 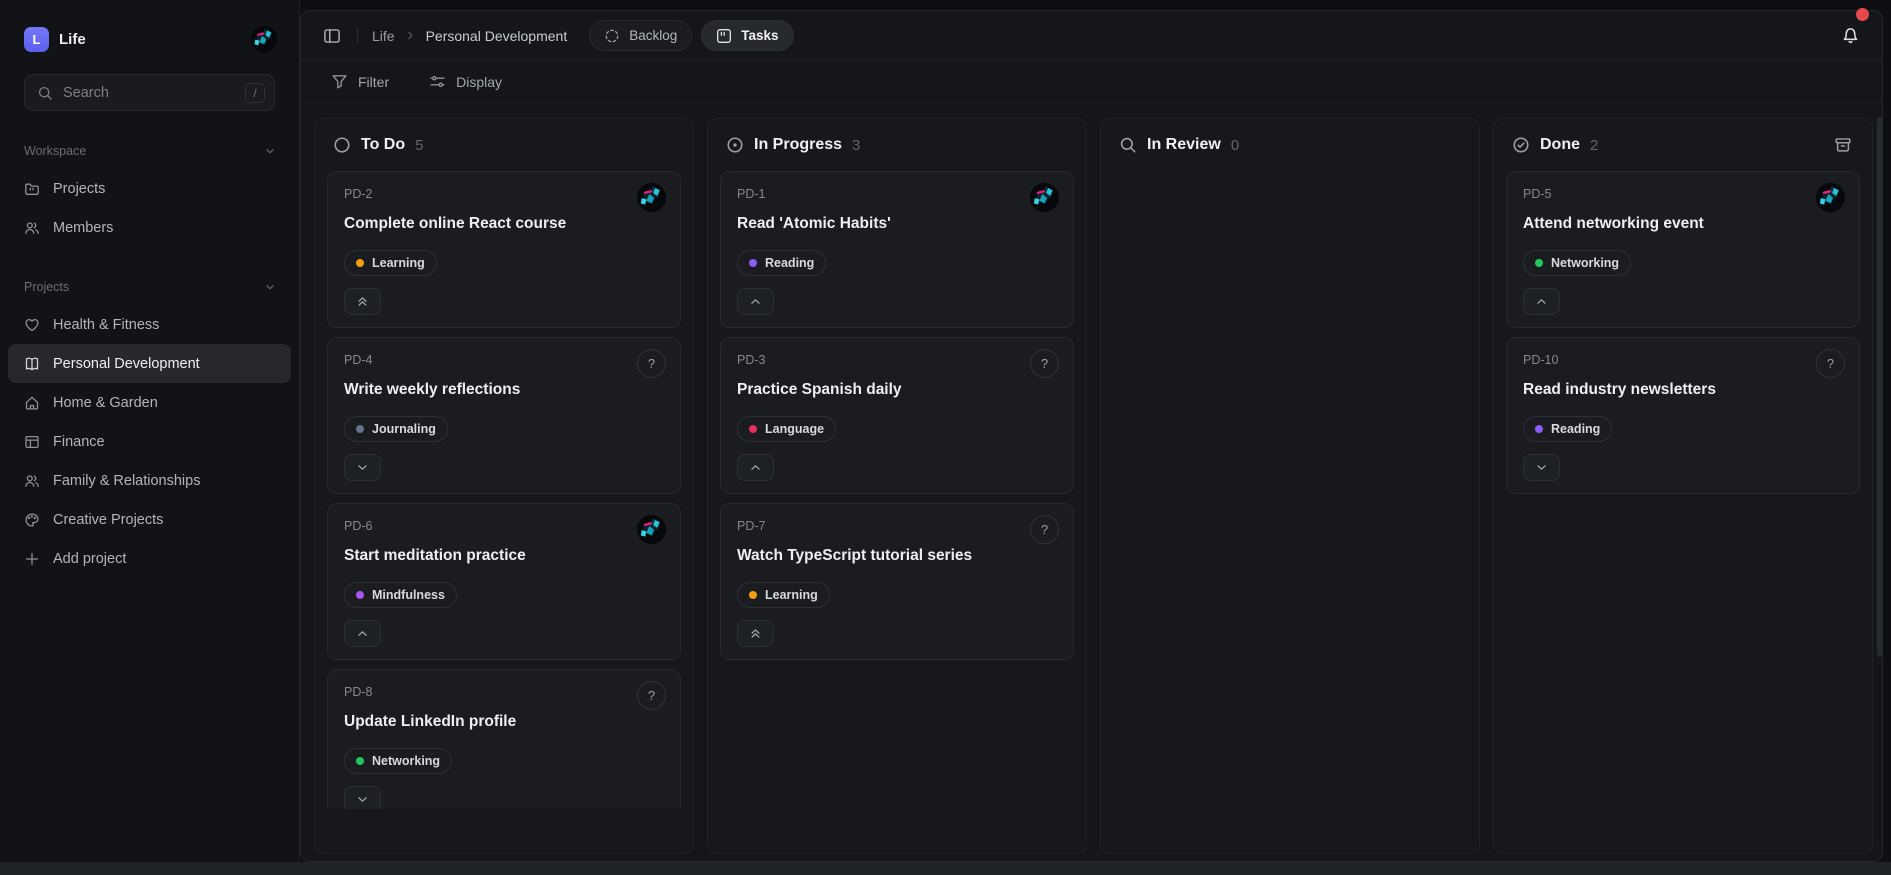 I want to click on dashed-circle-icon, so click(x=612, y=36).